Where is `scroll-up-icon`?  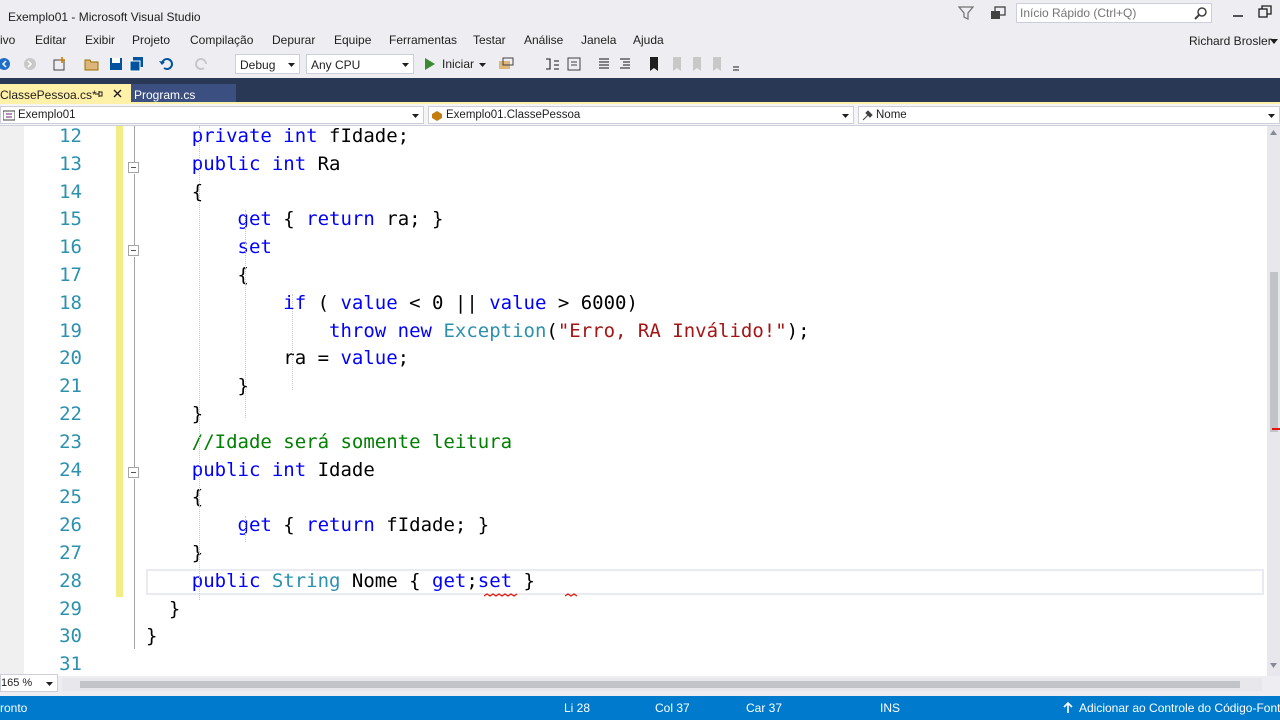
scroll-up-icon is located at coordinates (1273, 132).